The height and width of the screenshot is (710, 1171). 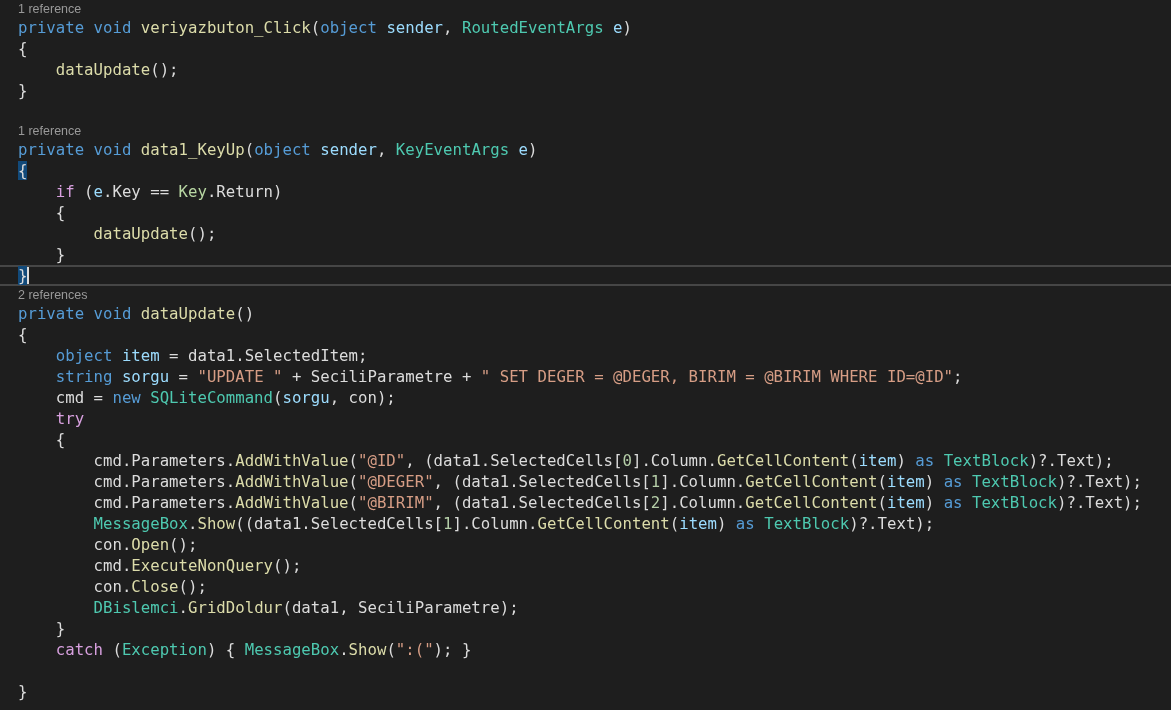 I want to click on code-line: cmd = new SQLiteCommand(sorgu, con);, so click(x=225, y=397).